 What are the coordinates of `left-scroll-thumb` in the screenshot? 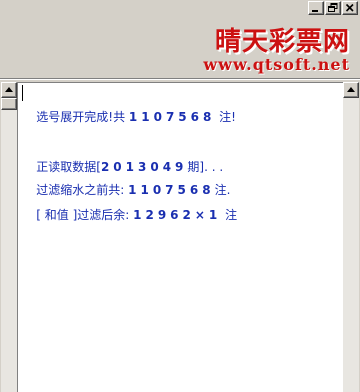 It's located at (9, 104).